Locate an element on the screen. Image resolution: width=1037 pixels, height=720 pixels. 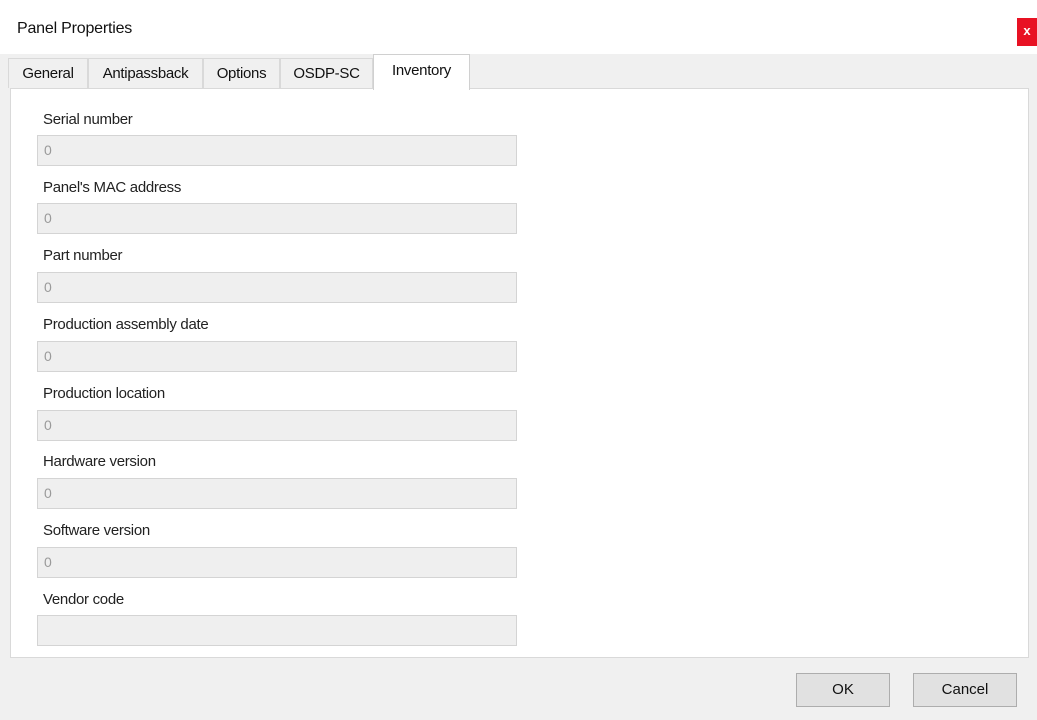
title-bar: Panel Properties x is located at coordinates (518, 27).